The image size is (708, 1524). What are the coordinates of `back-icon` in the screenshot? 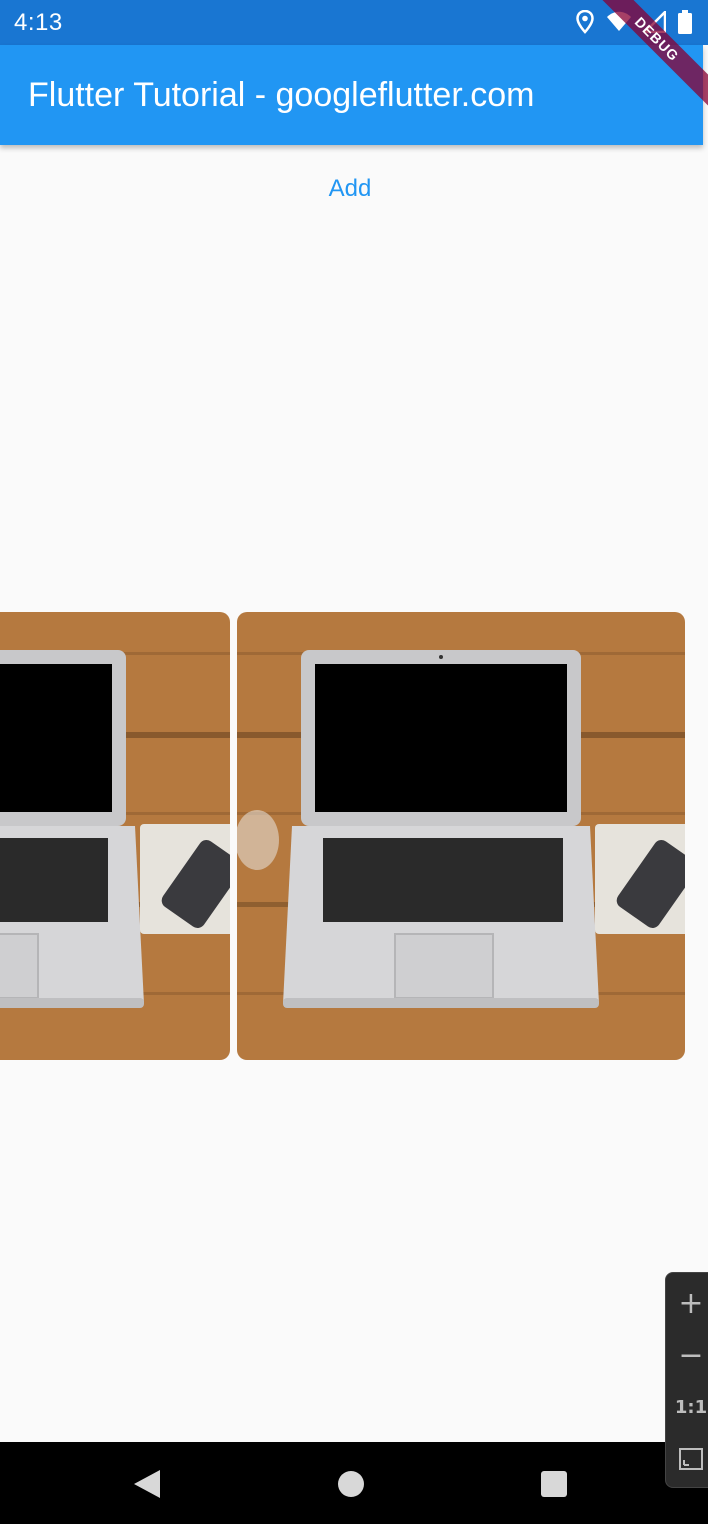 It's located at (147, 1484).